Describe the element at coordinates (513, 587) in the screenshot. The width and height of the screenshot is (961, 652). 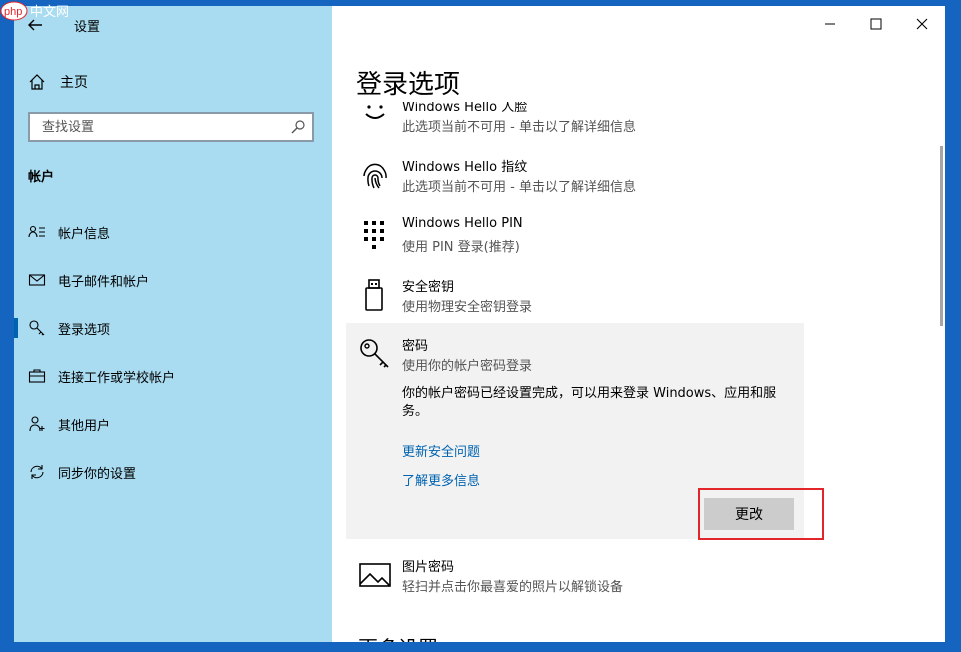
I see `option-subtitle: 轻扫并点击你最喜爱的照片以解锁设备` at that location.